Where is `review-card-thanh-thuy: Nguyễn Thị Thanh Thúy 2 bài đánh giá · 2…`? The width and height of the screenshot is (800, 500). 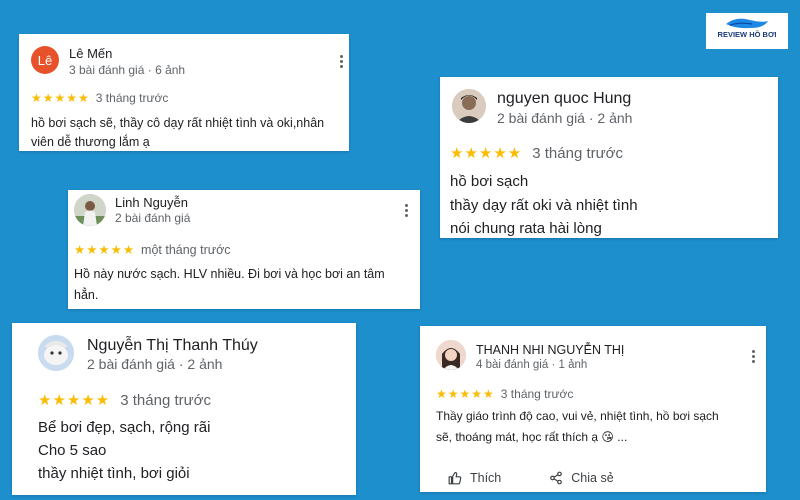 review-card-thanh-thuy: Nguyễn Thị Thanh Thúy 2 bài đánh giá · 2… is located at coordinates (184, 409).